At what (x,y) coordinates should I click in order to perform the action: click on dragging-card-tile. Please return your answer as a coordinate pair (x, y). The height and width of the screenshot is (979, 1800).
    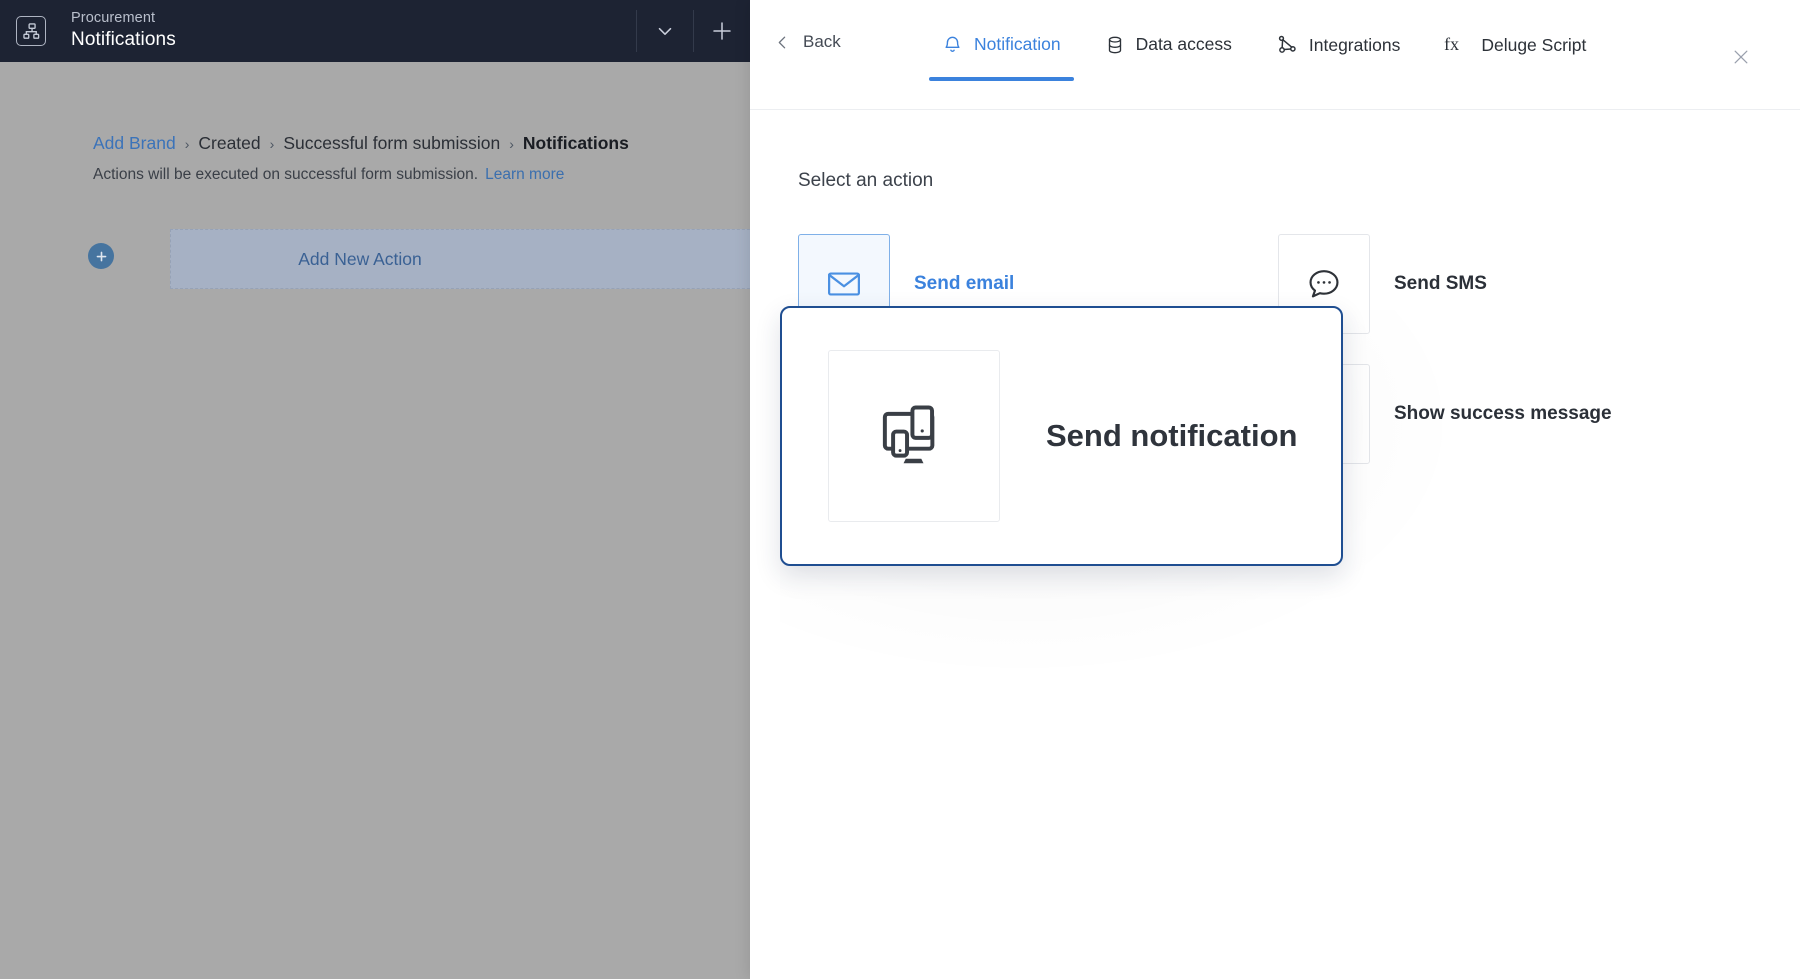
    Looking at the image, I should click on (914, 436).